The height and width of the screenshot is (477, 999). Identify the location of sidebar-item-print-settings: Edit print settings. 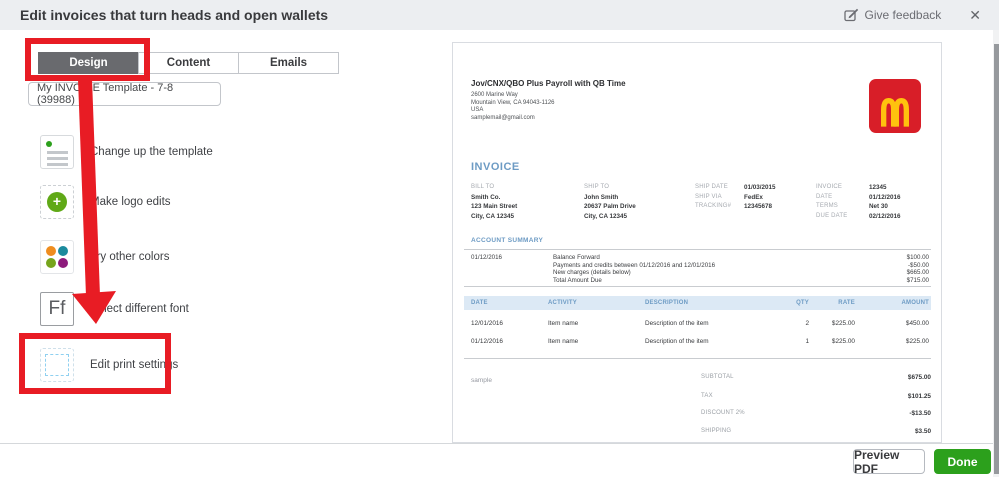
(109, 365).